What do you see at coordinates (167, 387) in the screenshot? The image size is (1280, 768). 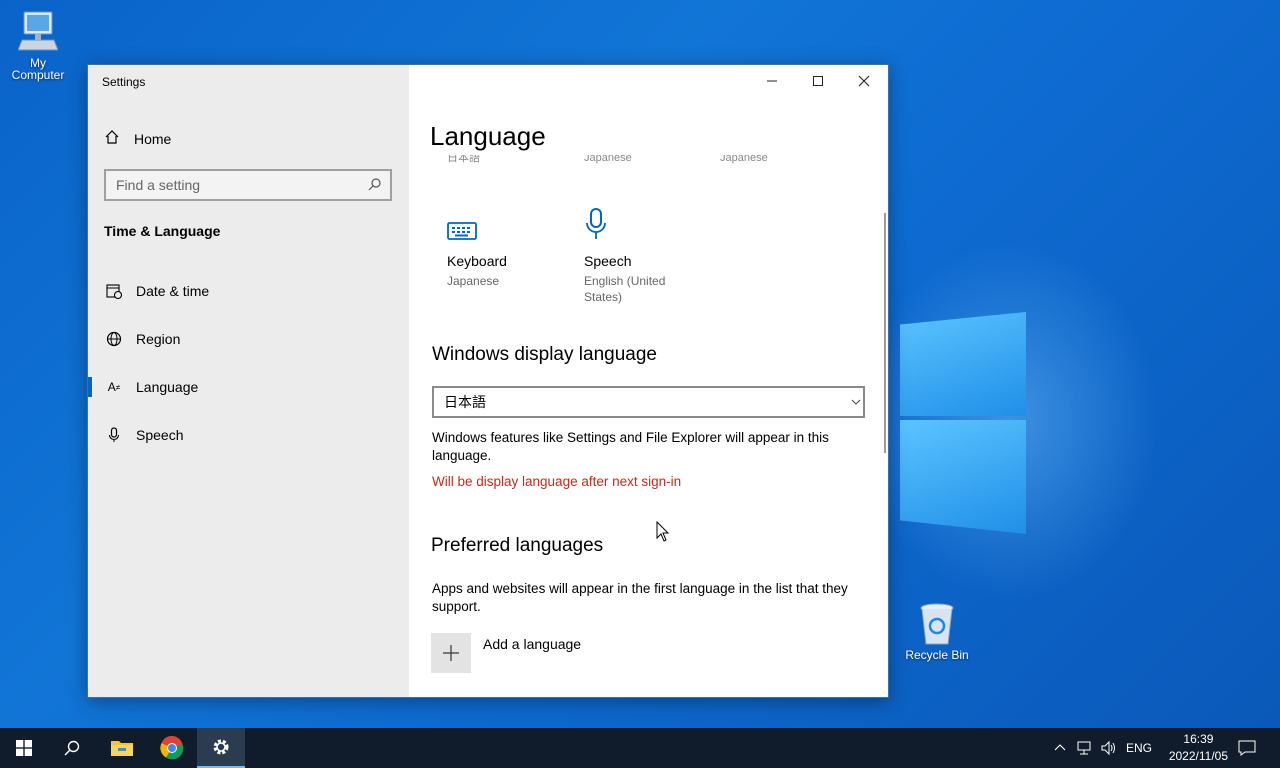 I see `sidebar-item-label: Language` at bounding box center [167, 387].